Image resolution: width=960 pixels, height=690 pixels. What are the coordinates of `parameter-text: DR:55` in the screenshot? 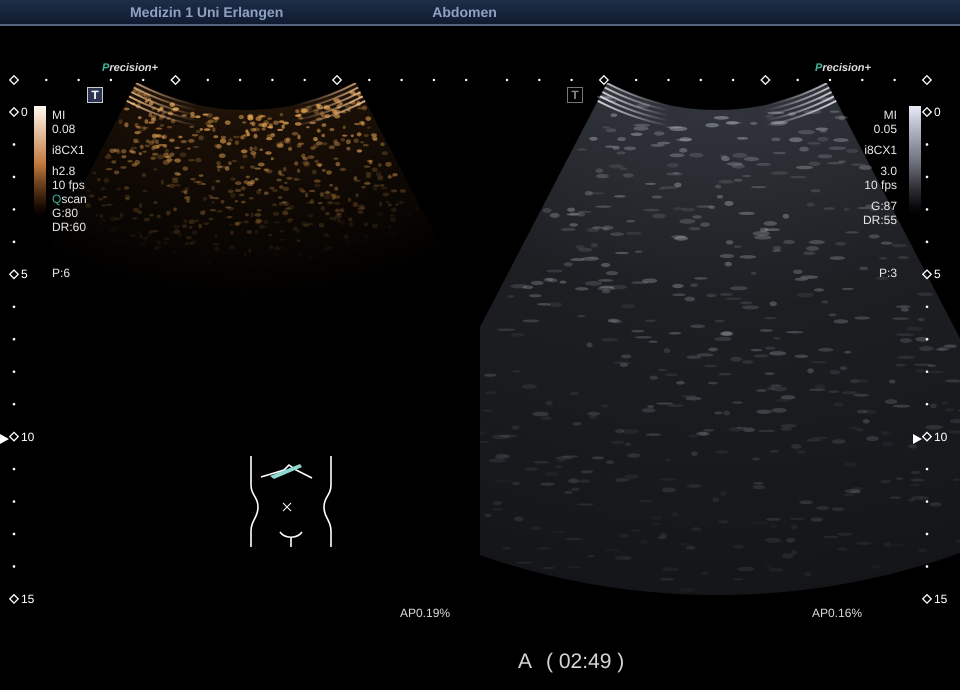 It's located at (879, 220).